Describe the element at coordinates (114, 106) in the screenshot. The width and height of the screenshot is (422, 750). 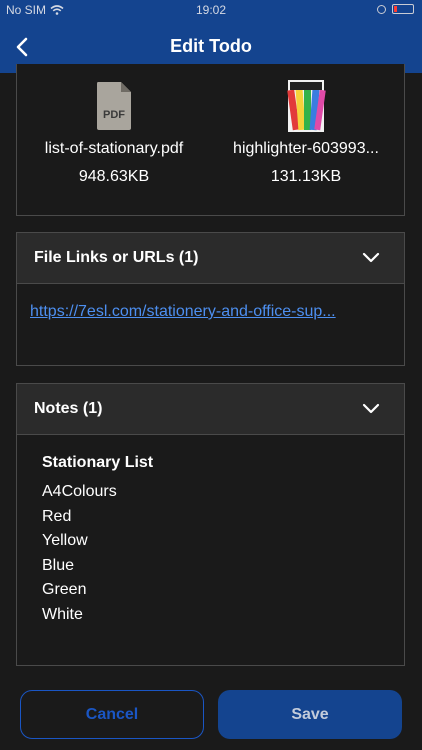
I see `pdf-file-icon: PDF` at that location.